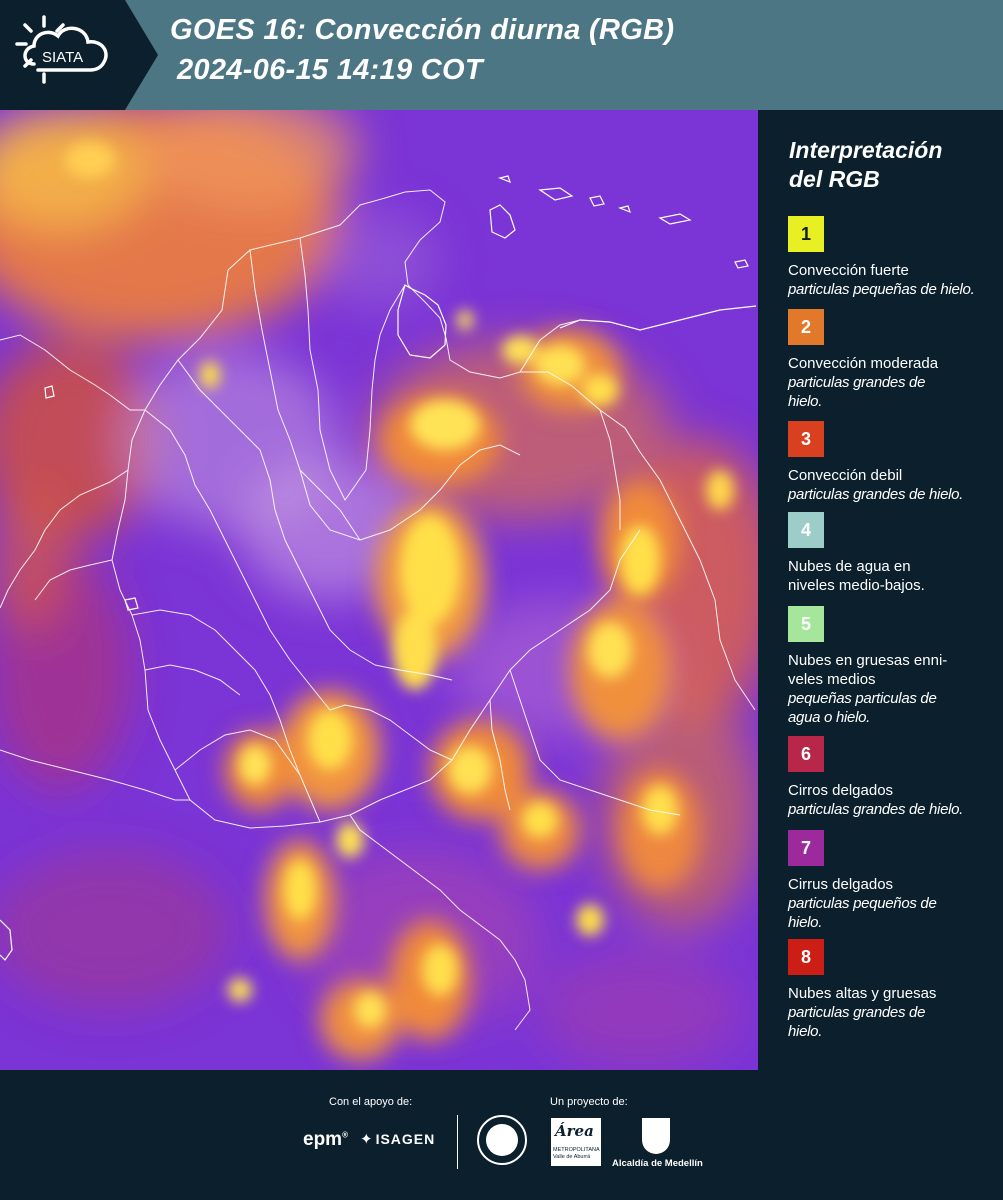 The height and width of the screenshot is (1200, 1003). Describe the element at coordinates (656, 1136) in the screenshot. I see `alcaldia-shield-icon` at that location.